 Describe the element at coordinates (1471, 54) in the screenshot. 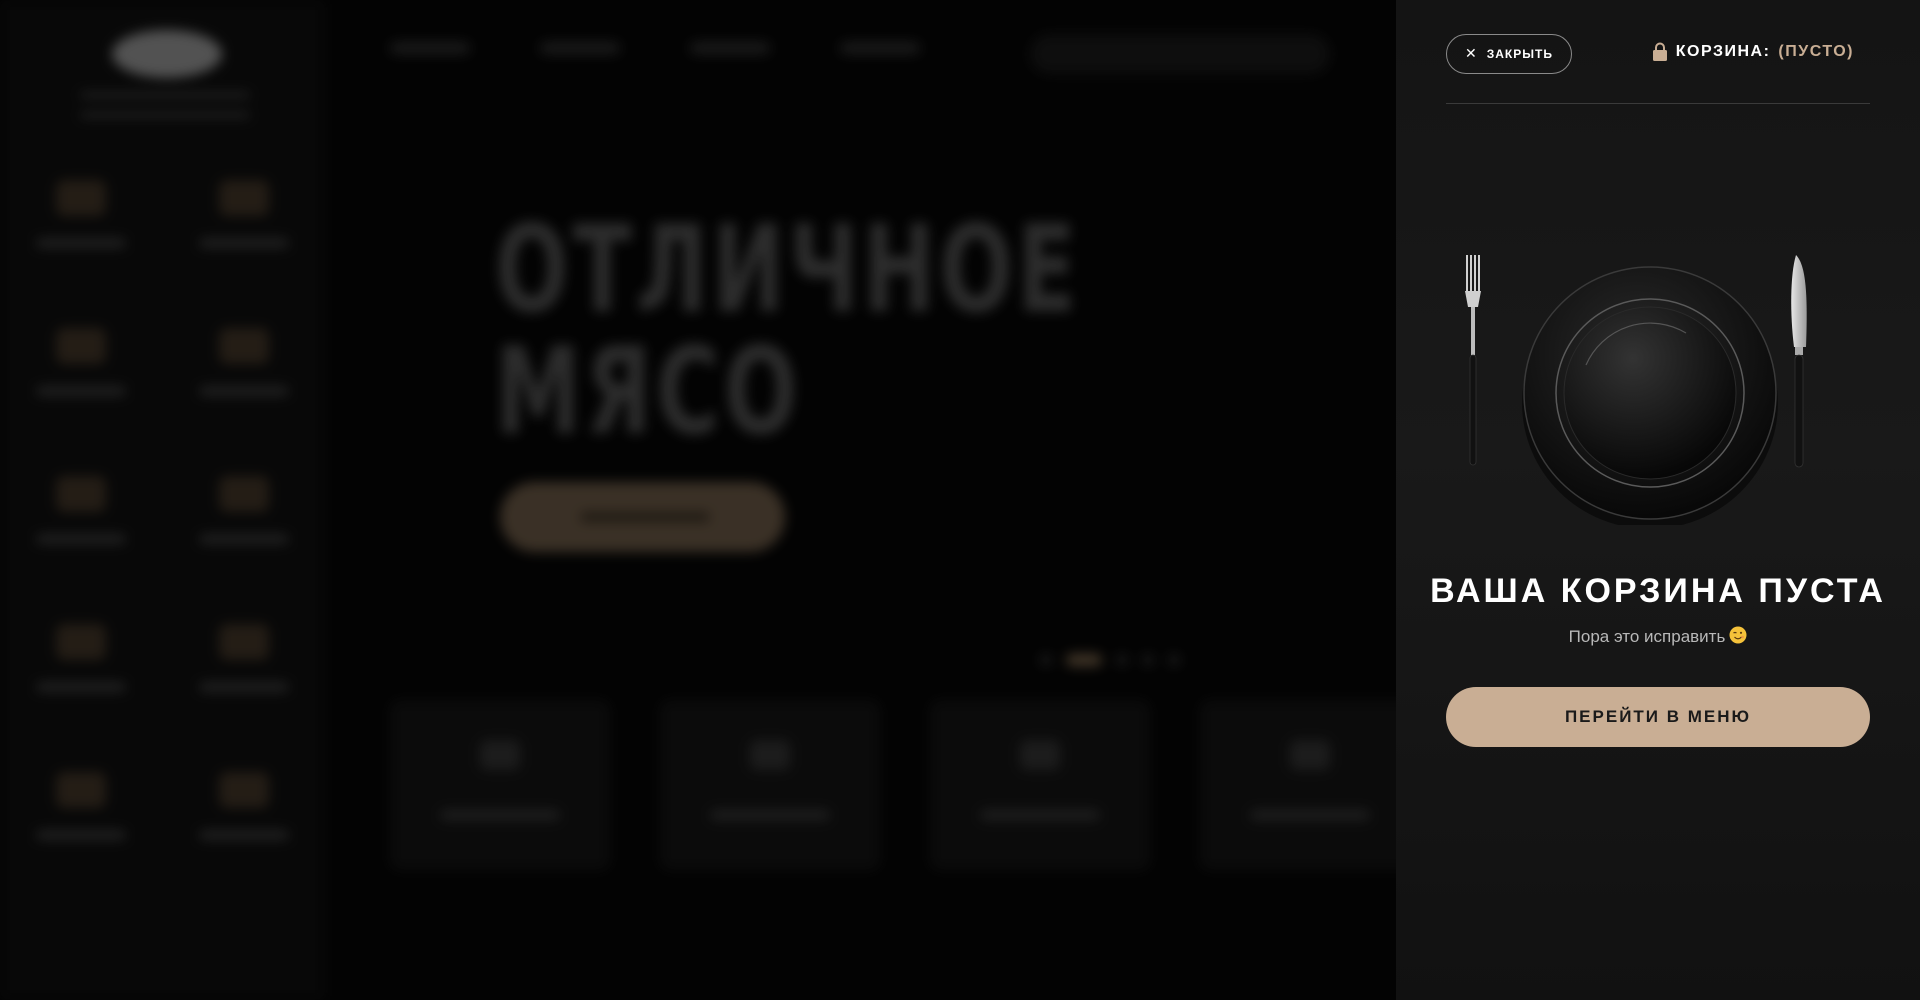

I see `close-icon: ✕` at that location.